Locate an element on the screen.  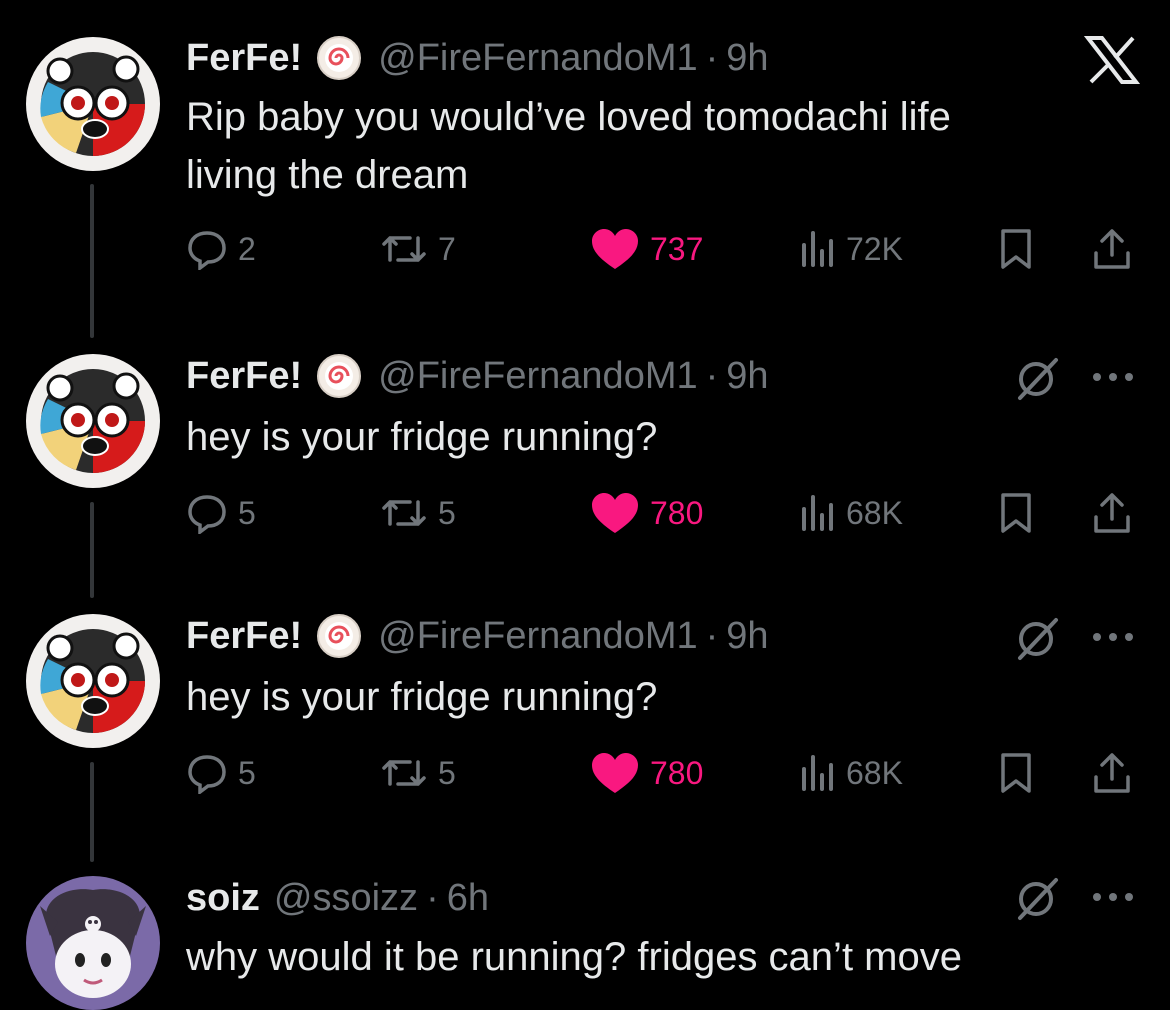
like-button: 737 is located at coordinates (646, 249).